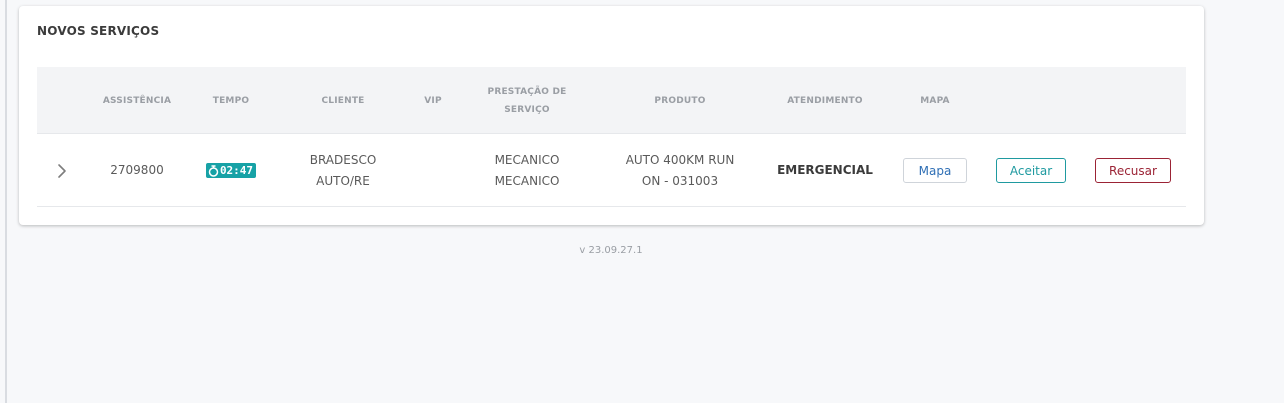  I want to click on header-prestacao-line1: PRESTAÇÃO DE, so click(527, 91).